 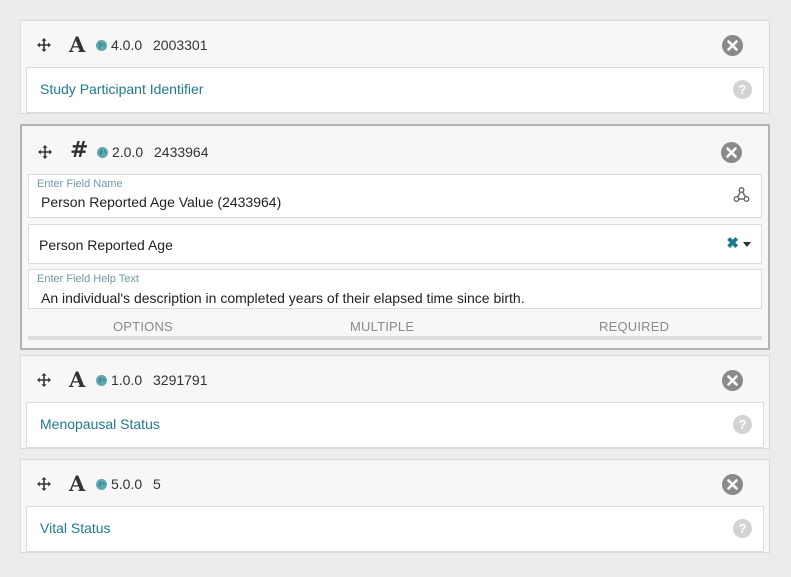 I want to click on field-card-header: # 2.0.0 2433964, so click(x=395, y=149).